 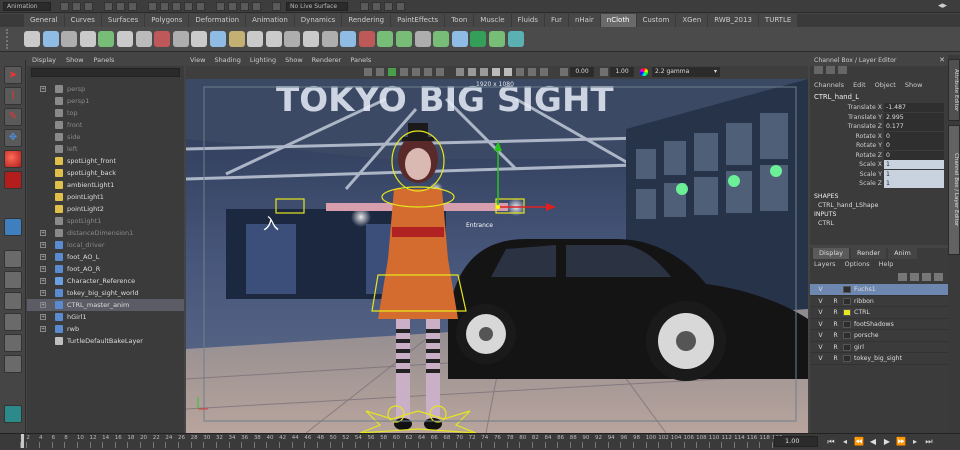 I want to click on step-forward-key-icon: ⏩, so click(x=901, y=441).